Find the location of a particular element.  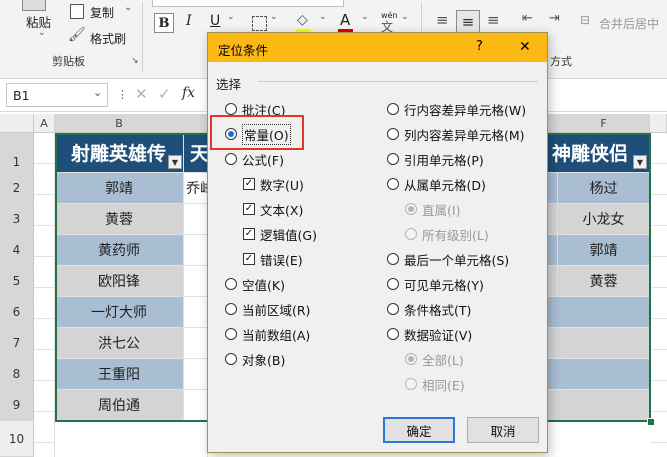

row-10-cells-right is located at coordinates (599, 439).